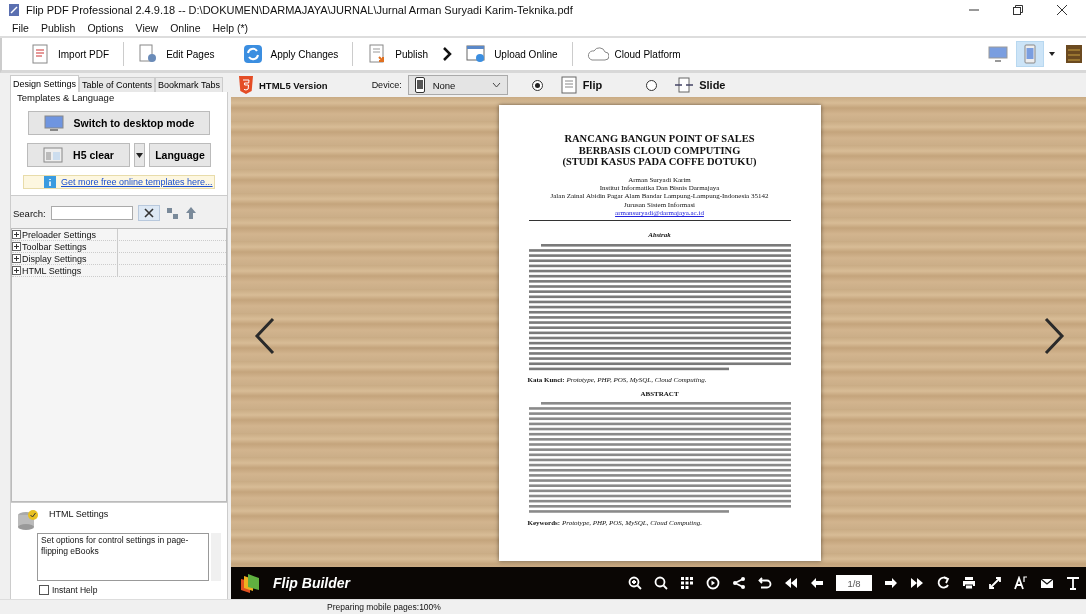 The width and height of the screenshot is (1086, 614). I want to click on html5-icon, so click(246, 85).